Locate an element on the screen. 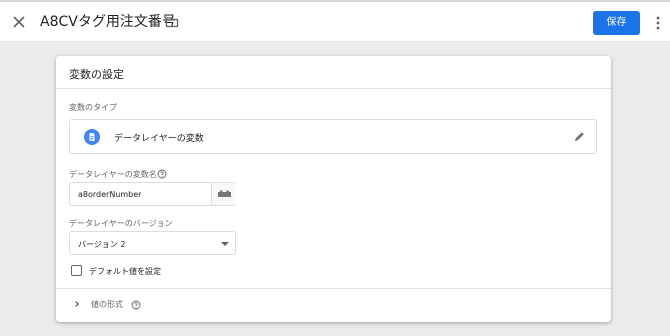  variable-name-value: a8orderNumber is located at coordinates (110, 194).